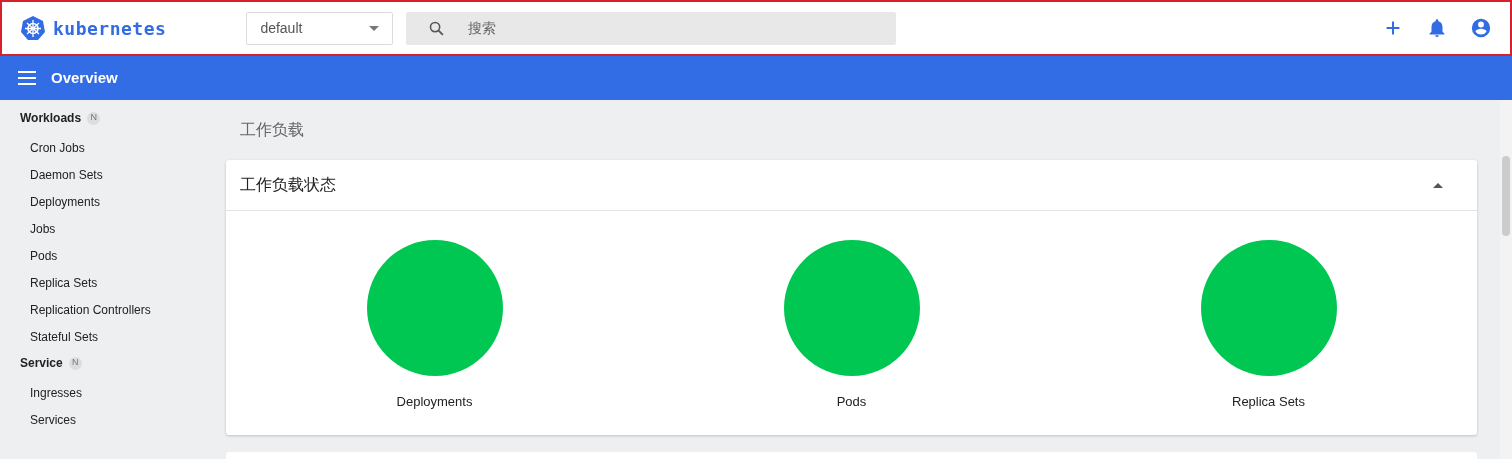 The height and width of the screenshot is (459, 1512). I want to click on sidebar-section-title: Service, so click(41, 363).